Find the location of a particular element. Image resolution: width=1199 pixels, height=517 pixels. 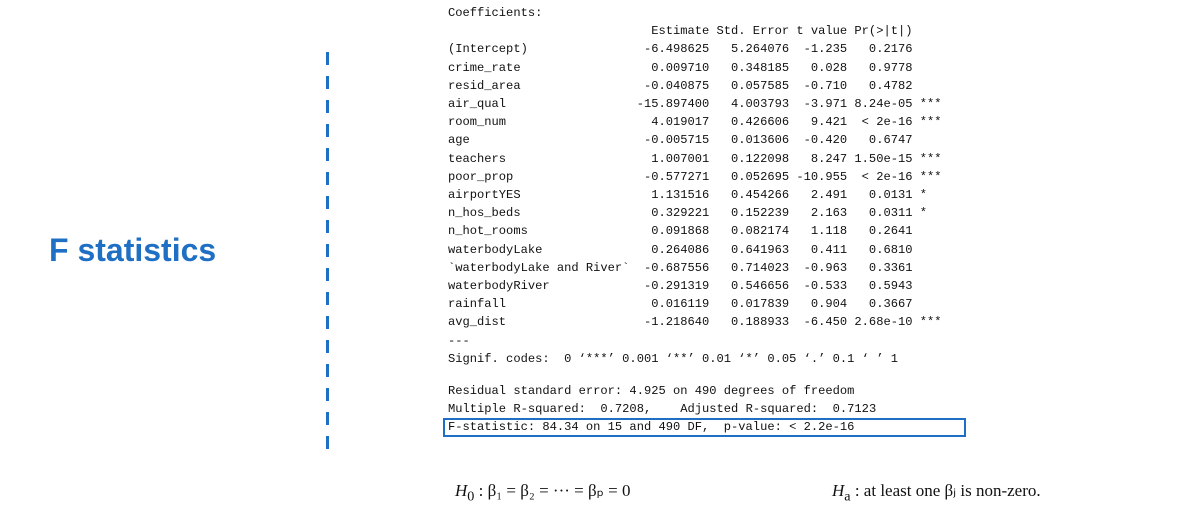

dashed-divider is located at coordinates (327, 254).